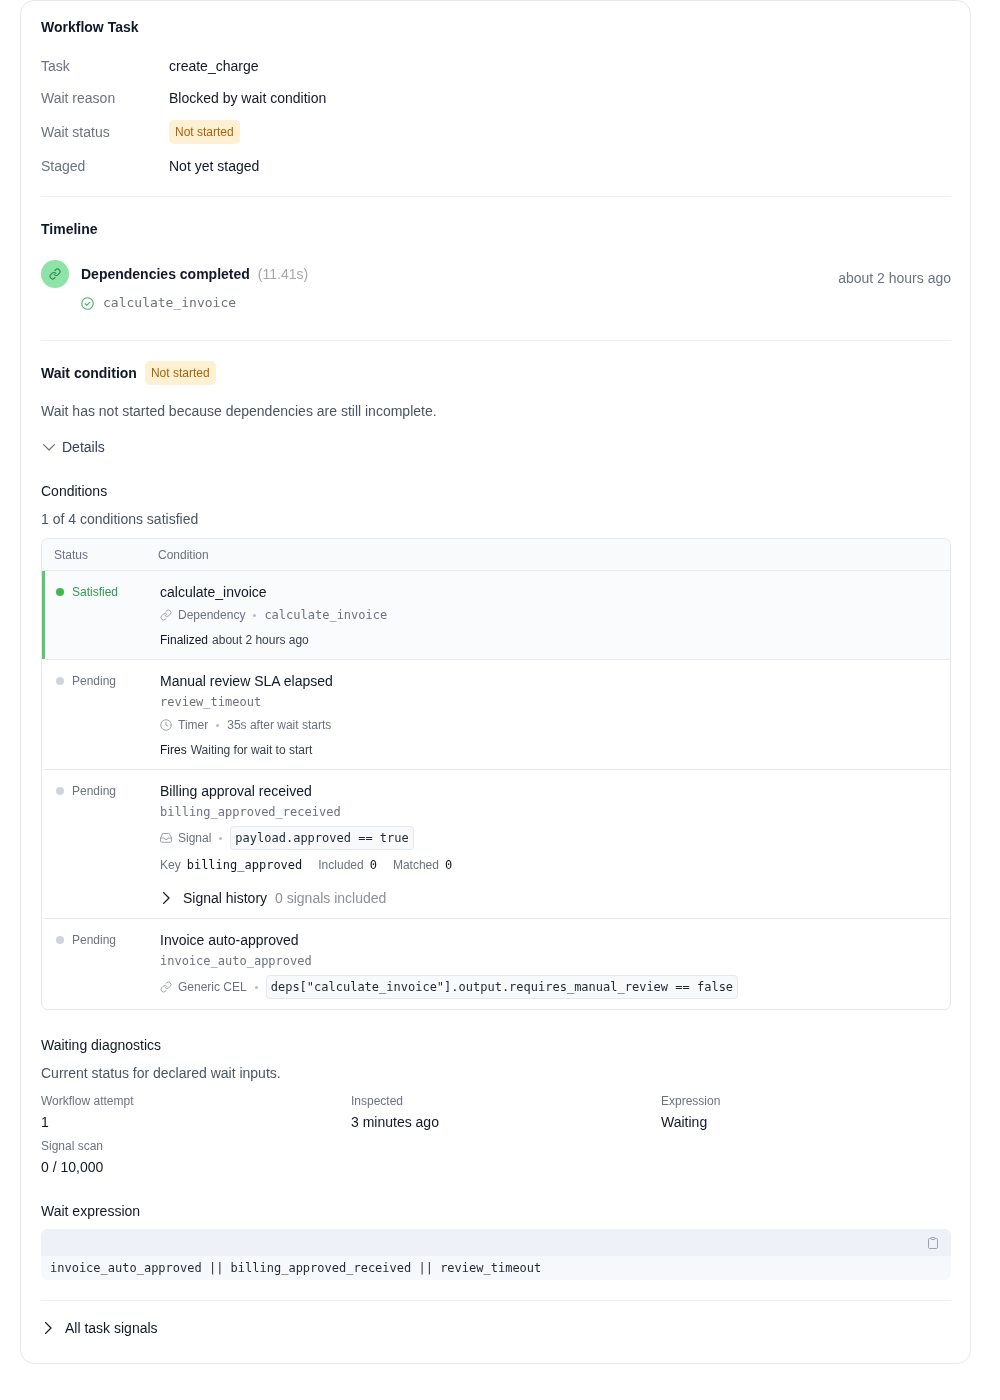  I want to click on inbox-tray-icon, so click(166, 838).